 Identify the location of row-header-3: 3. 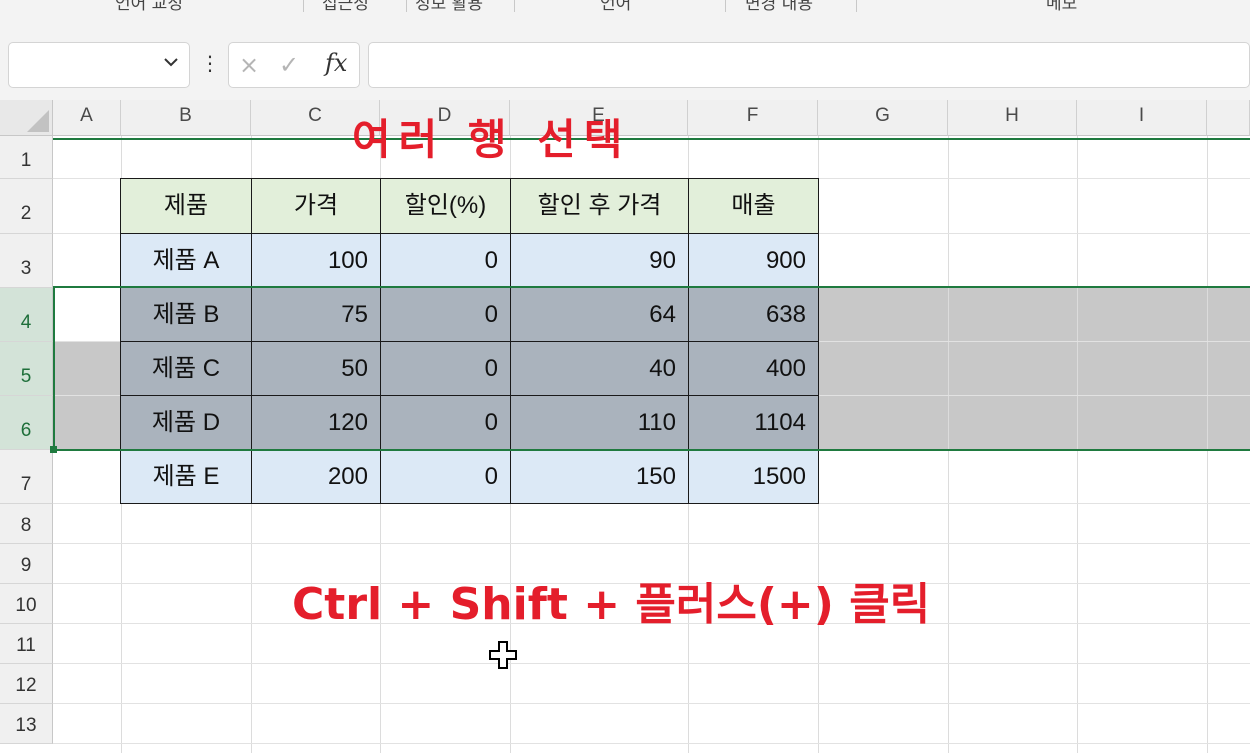
(26, 261).